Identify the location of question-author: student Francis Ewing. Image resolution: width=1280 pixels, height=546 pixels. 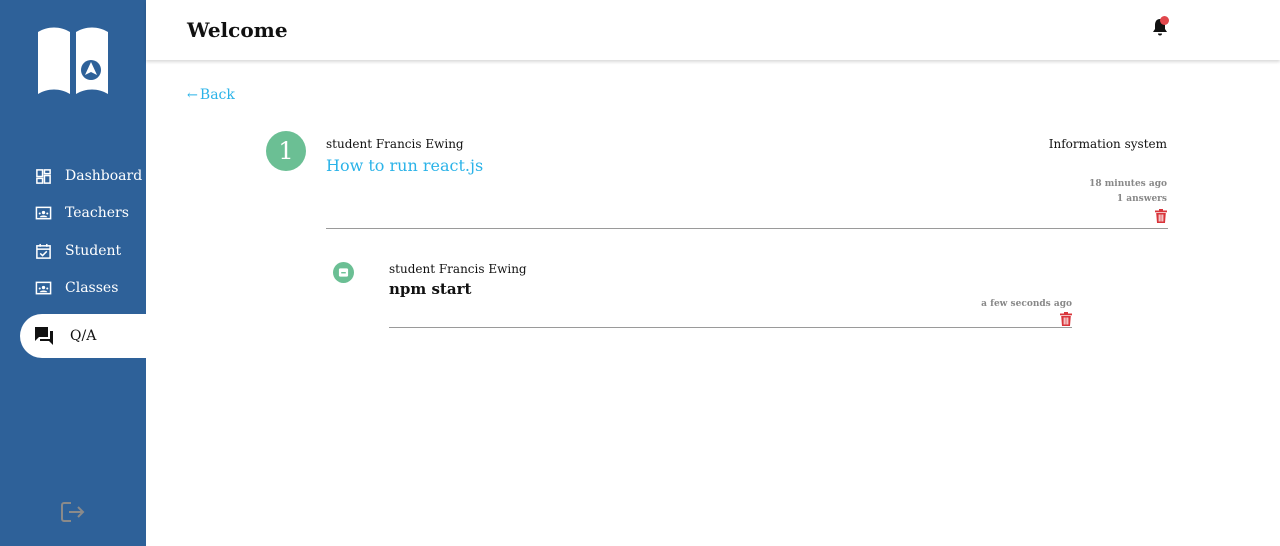
(395, 144).